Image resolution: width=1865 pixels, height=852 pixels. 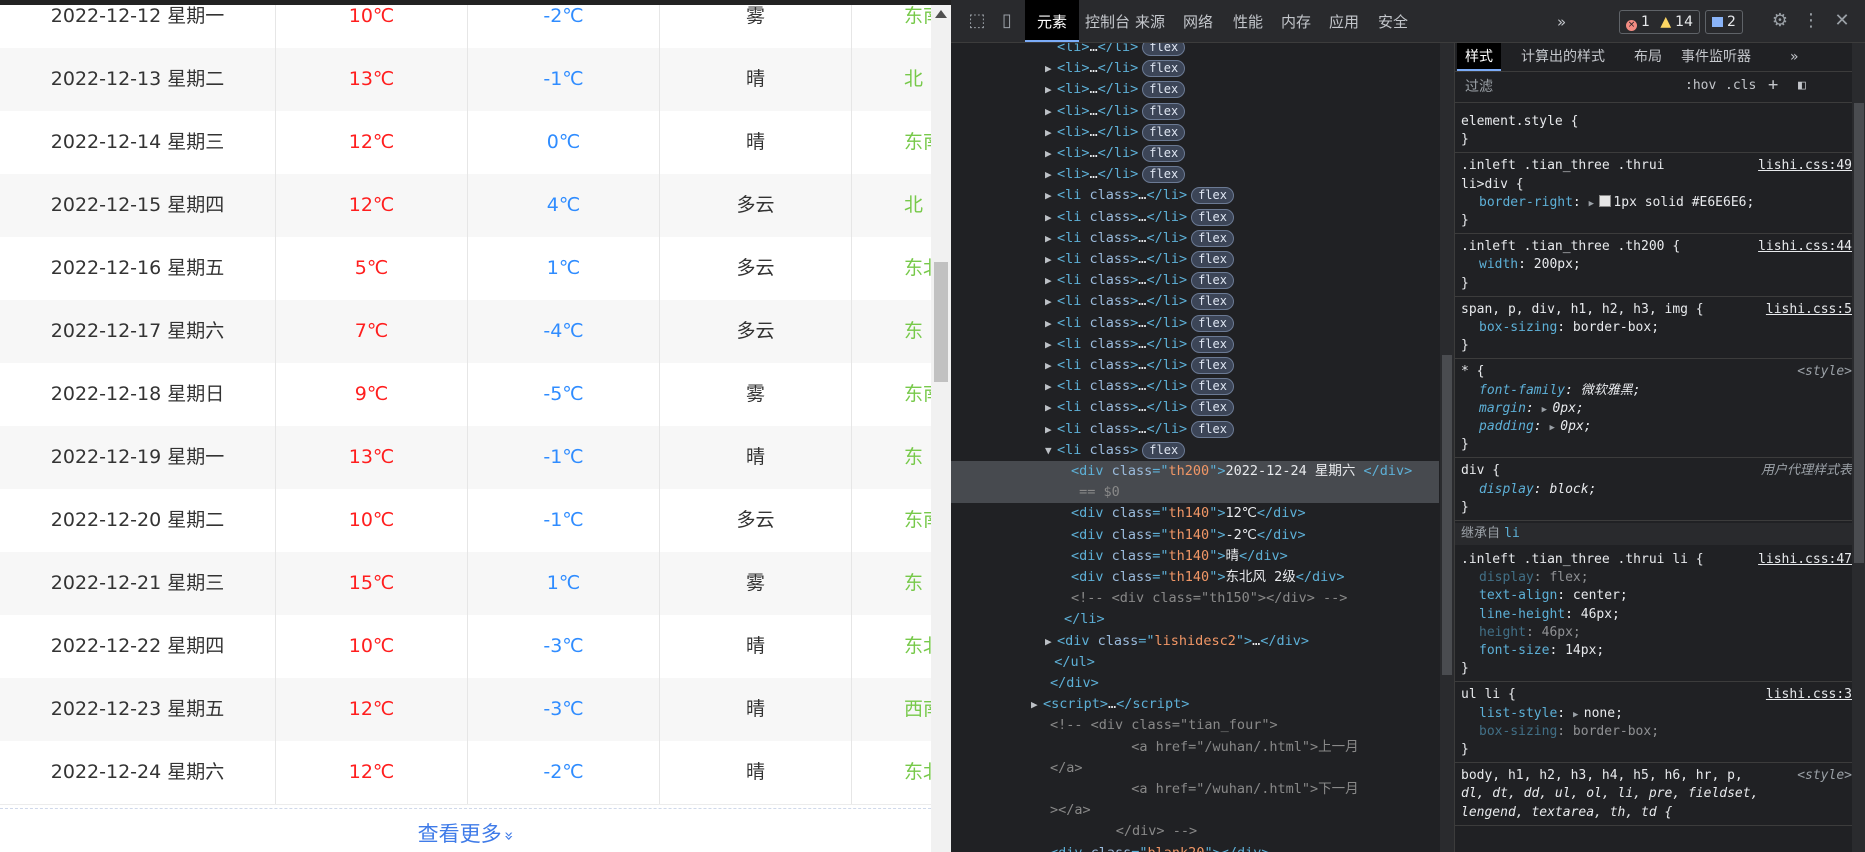 What do you see at coordinates (1195, 577) in the screenshot?
I see `dom-node-line: <div class="th140">东北风 2级</div>` at bounding box center [1195, 577].